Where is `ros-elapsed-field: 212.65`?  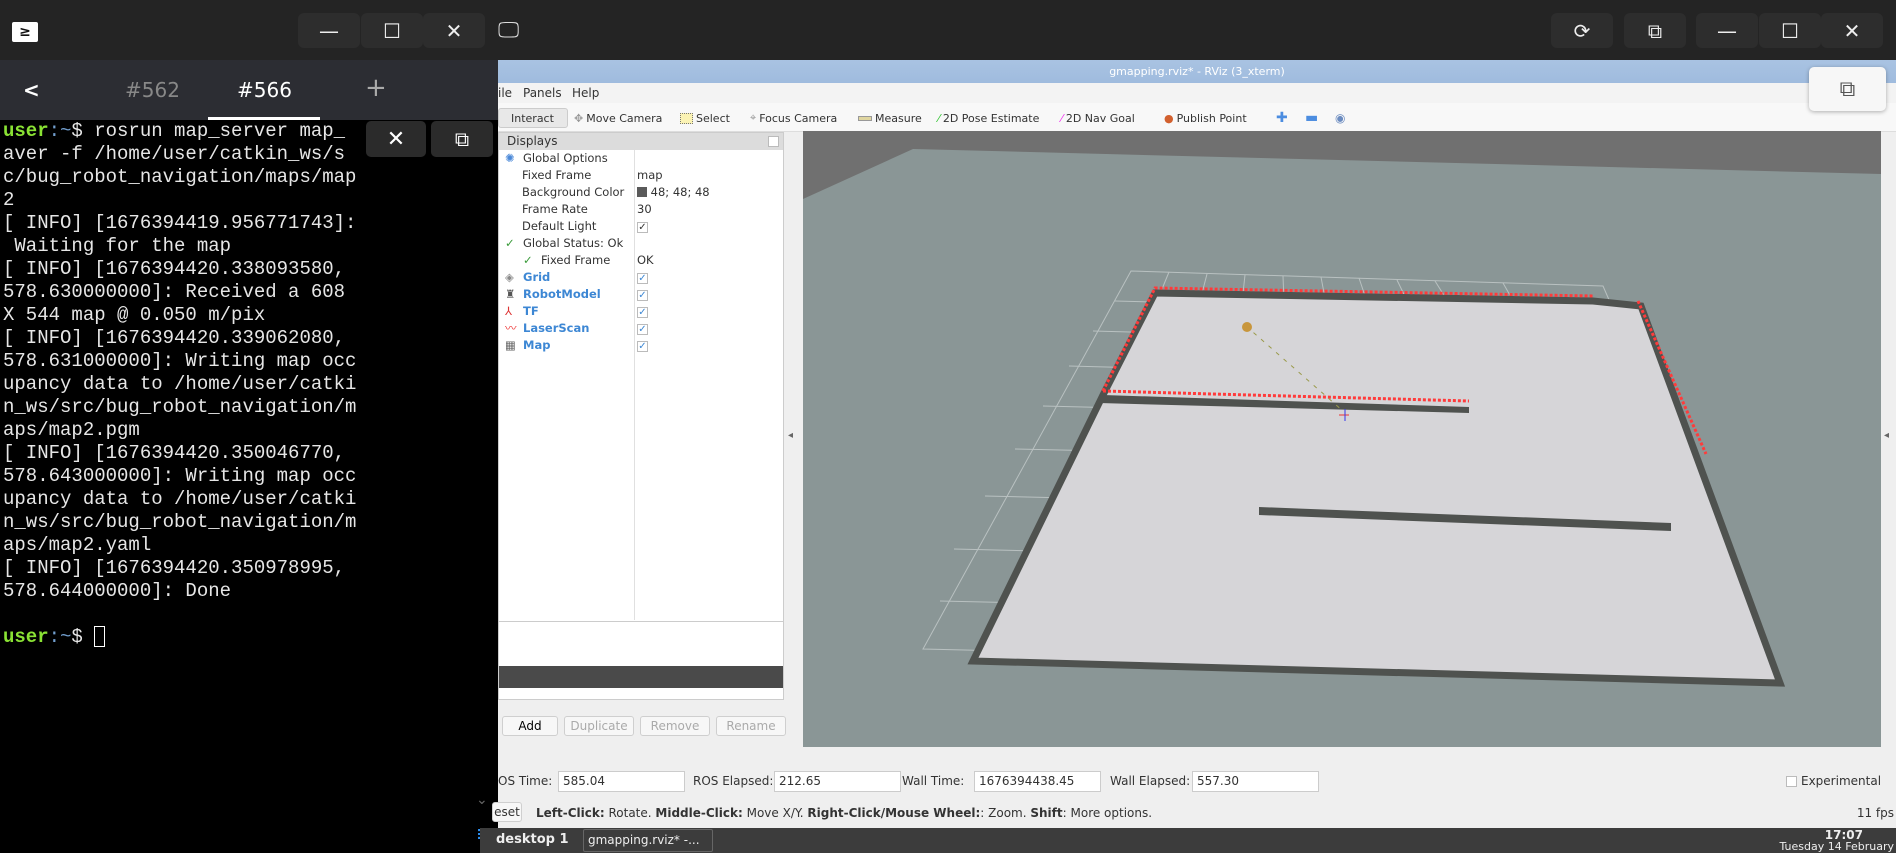 ros-elapsed-field: 212.65 is located at coordinates (837, 781).